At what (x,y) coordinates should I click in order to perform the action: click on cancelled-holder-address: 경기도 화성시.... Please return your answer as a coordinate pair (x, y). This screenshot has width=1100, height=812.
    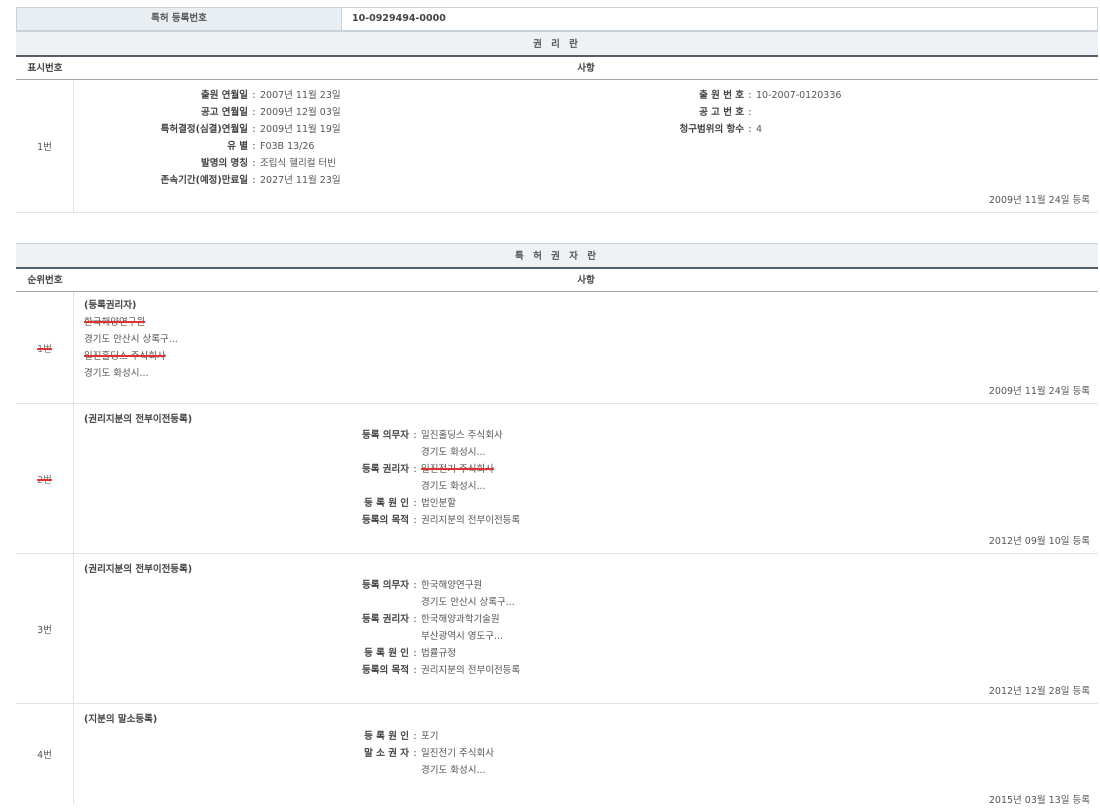
    Looking at the image, I should click on (365, 770).